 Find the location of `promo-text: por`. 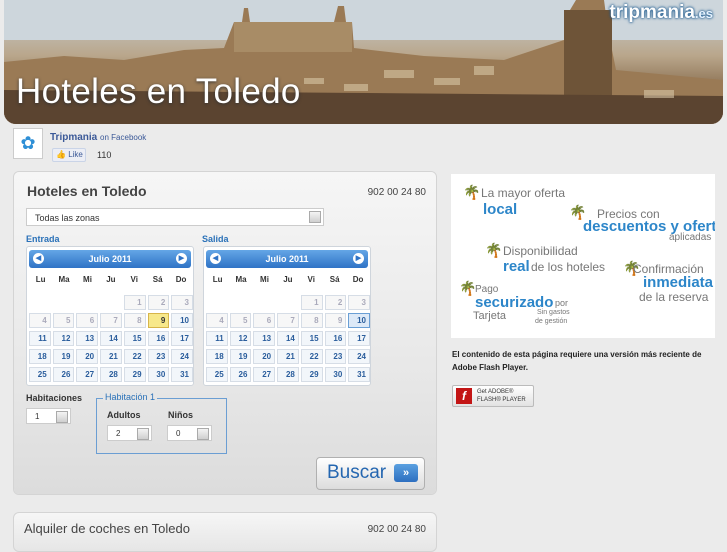

promo-text: por is located at coordinates (562, 303).